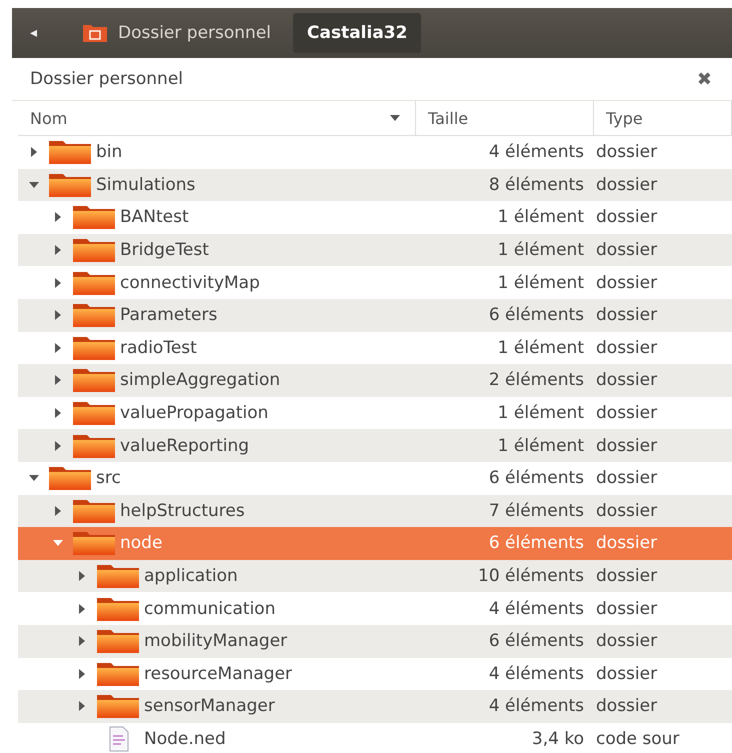 This screenshot has width=732, height=753. Describe the element at coordinates (375, 315) in the screenshot. I see `file-row: Parameters 6 éléments dossier` at that location.